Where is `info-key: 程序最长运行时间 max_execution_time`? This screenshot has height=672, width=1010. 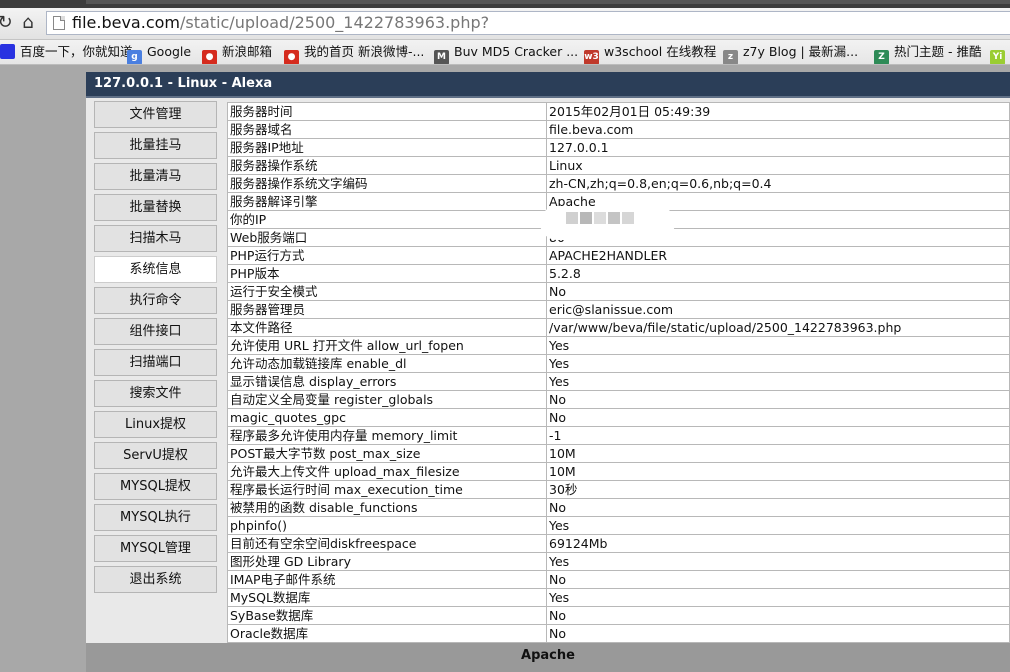 info-key: 程序最长运行时间 max_execution_time is located at coordinates (387, 489).